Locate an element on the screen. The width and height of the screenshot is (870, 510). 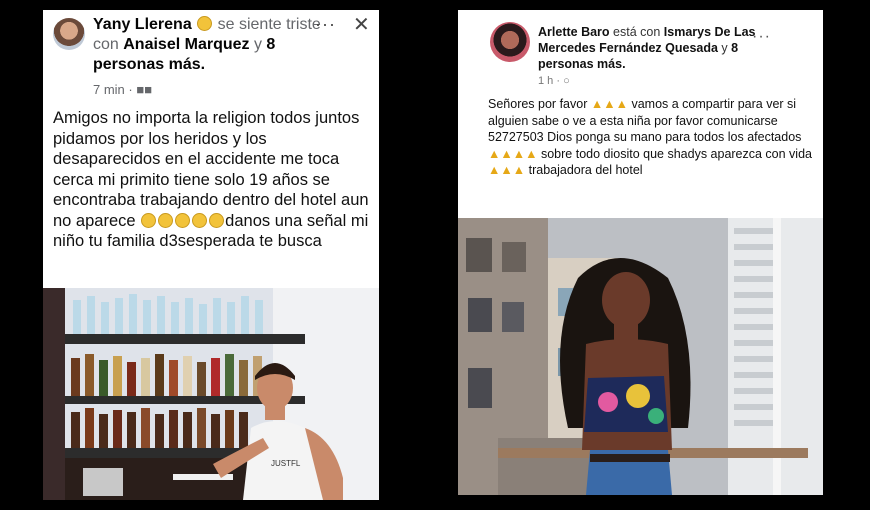
close-icon: ✕ is located at coordinates (361, 24).